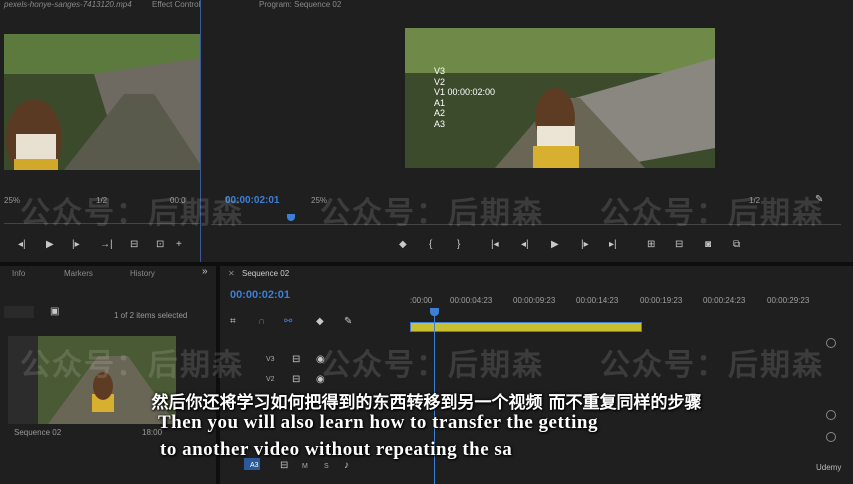 The height and width of the screenshot is (484, 853). What do you see at coordinates (76, 245) in the screenshot?
I see `step-forward-icon: |▸` at bounding box center [76, 245].